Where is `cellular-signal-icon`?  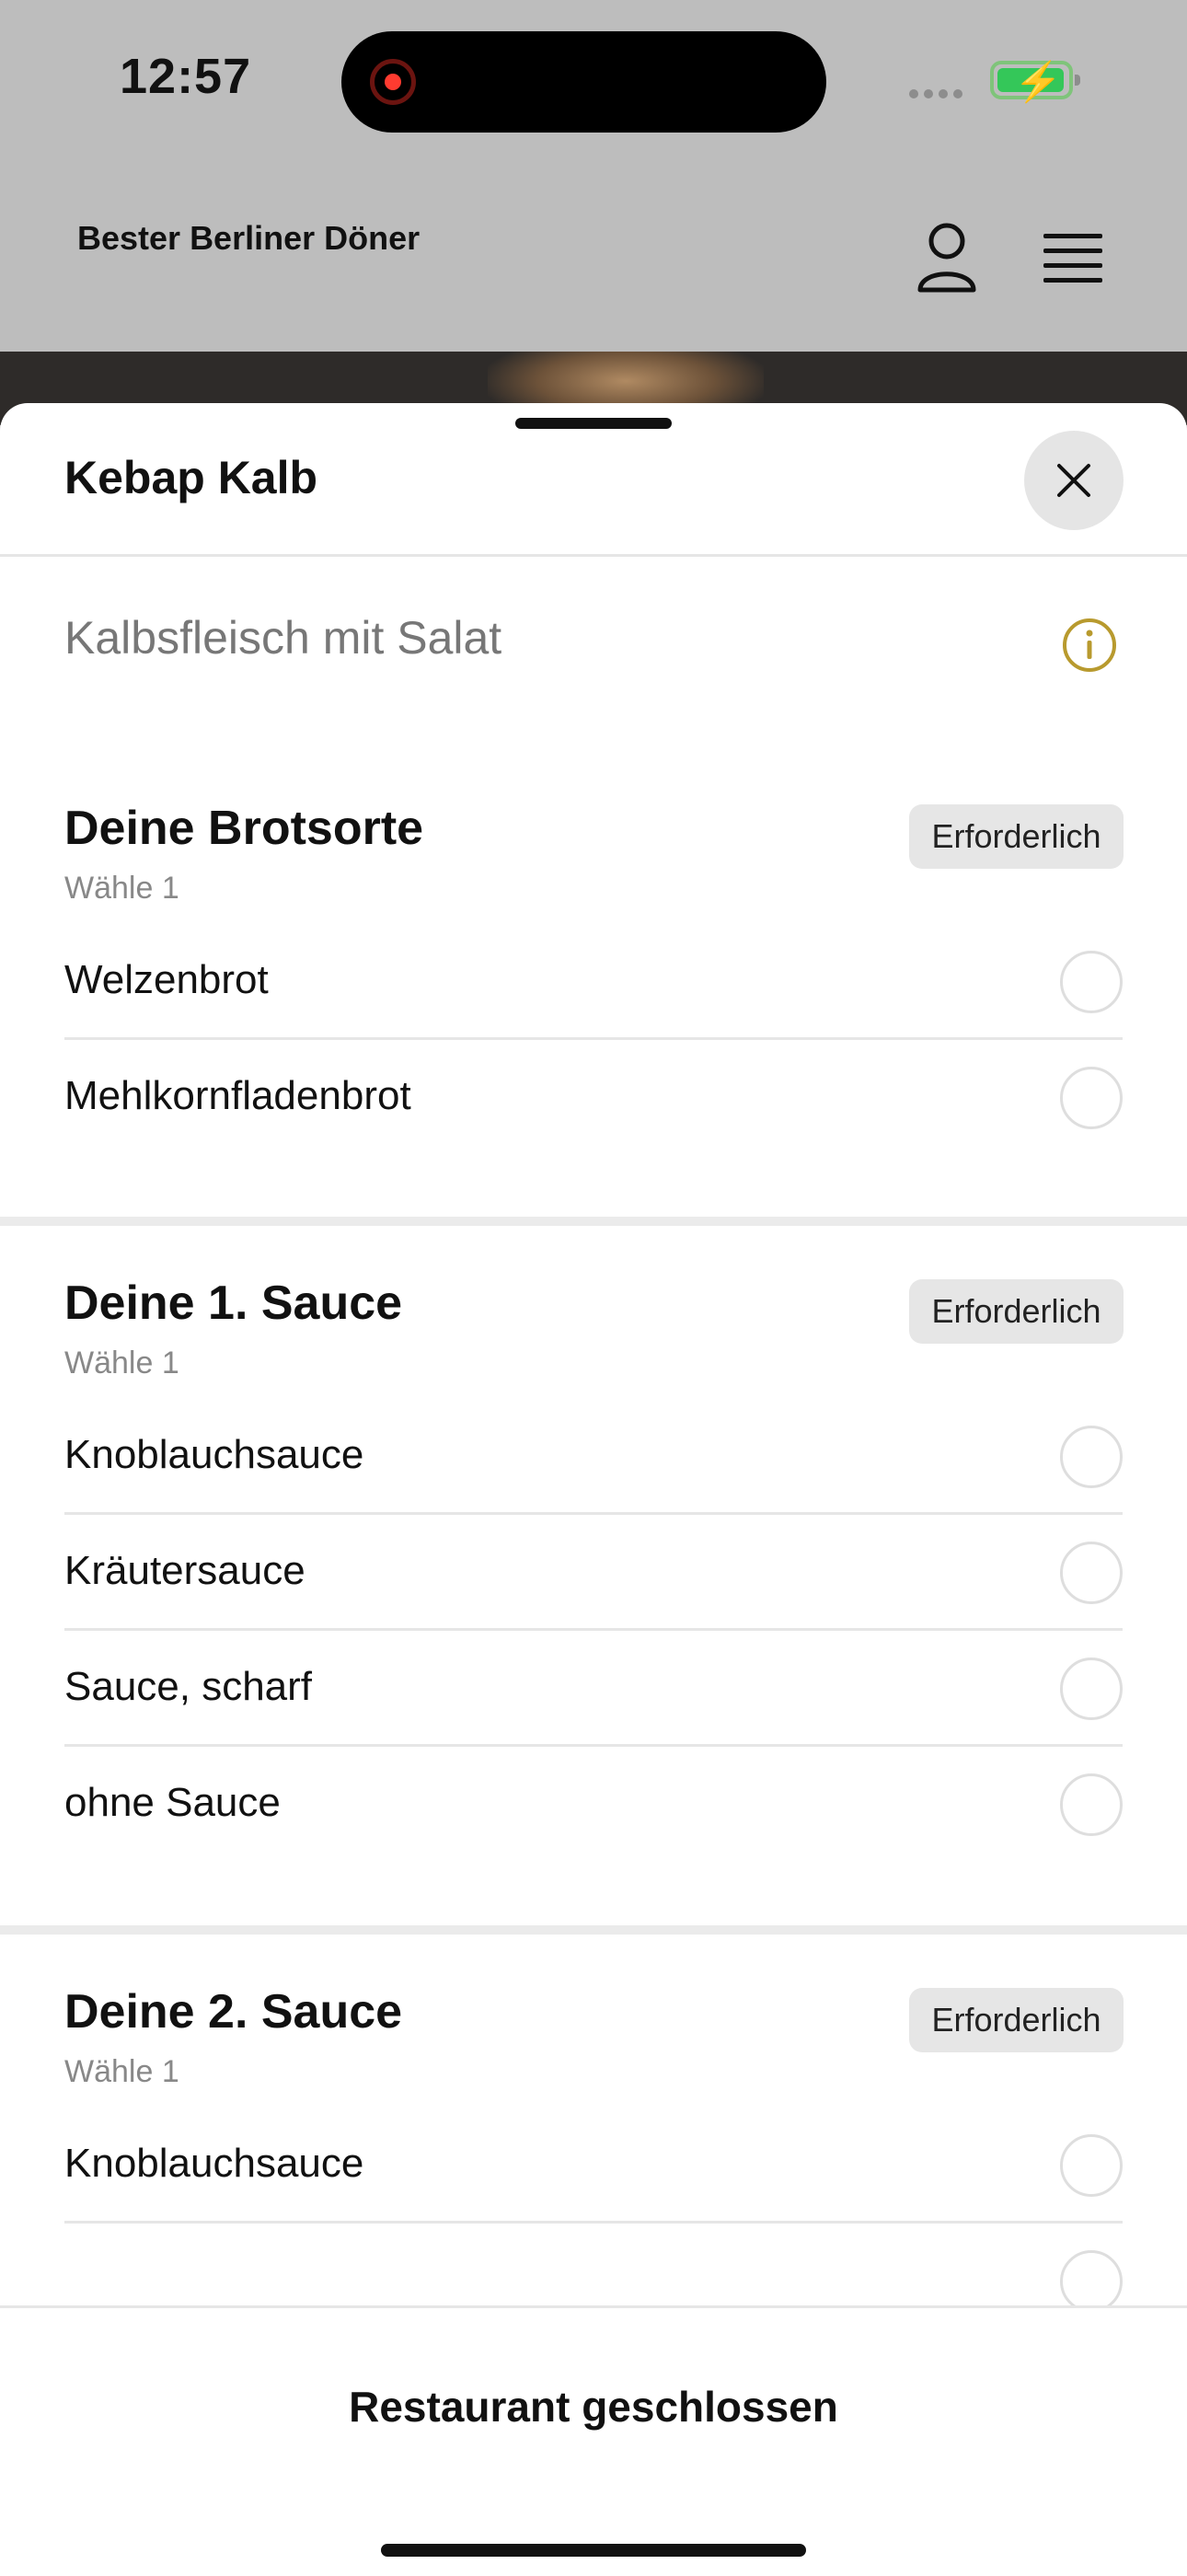
cellular-signal-icon is located at coordinates (938, 95).